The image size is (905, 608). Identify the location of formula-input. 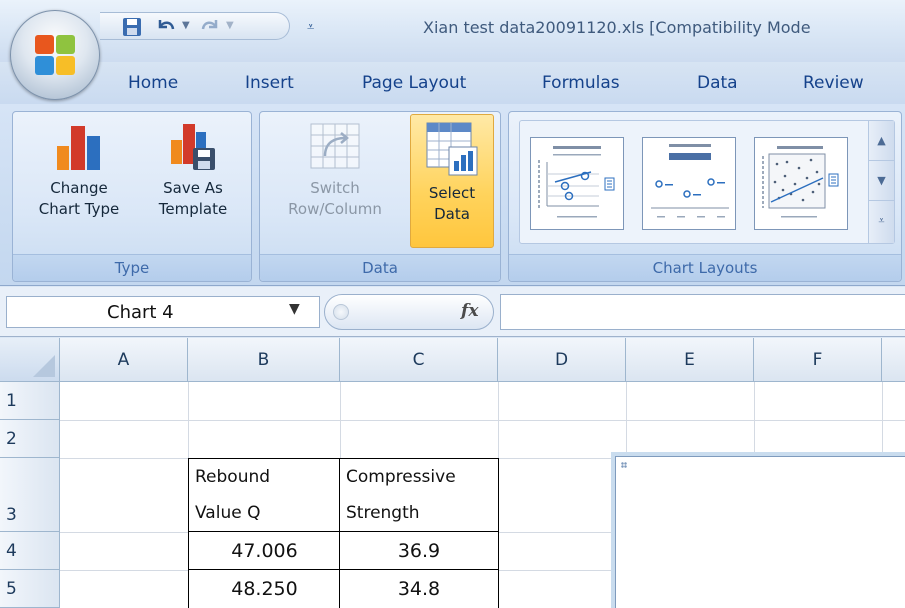
(702, 312).